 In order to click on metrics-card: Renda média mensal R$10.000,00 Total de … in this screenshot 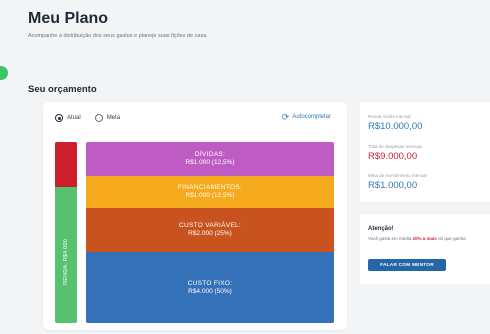, I will do `click(425, 152)`.